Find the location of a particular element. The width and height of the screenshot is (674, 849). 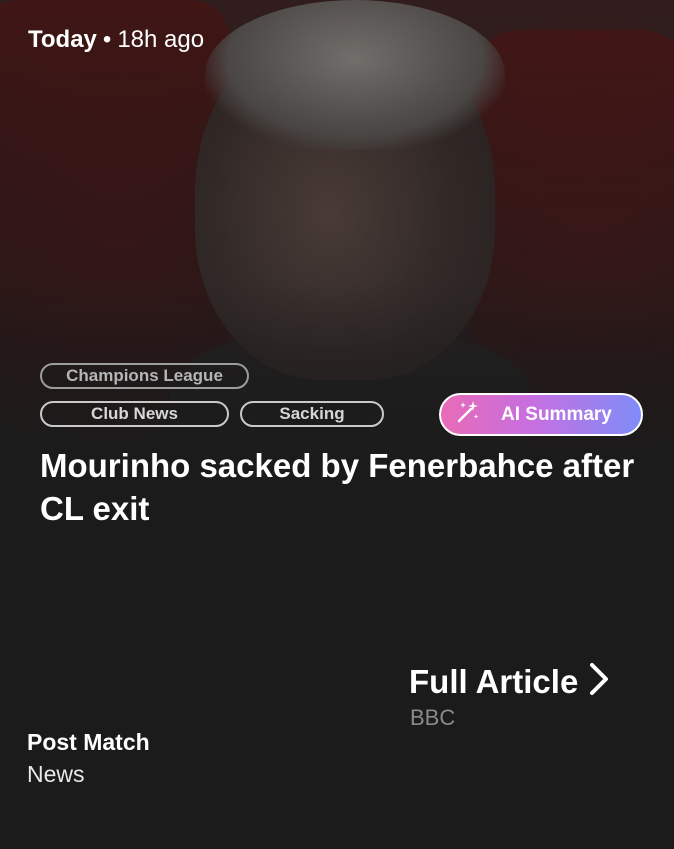

tag-label: Sacking is located at coordinates (312, 413).